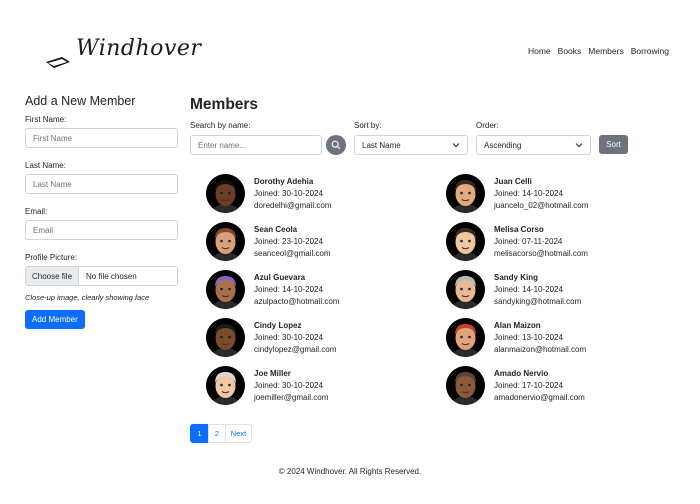 Image resolution: width=700 pixels, height=504 pixels. I want to click on logo-text: Windhover, so click(139, 48).